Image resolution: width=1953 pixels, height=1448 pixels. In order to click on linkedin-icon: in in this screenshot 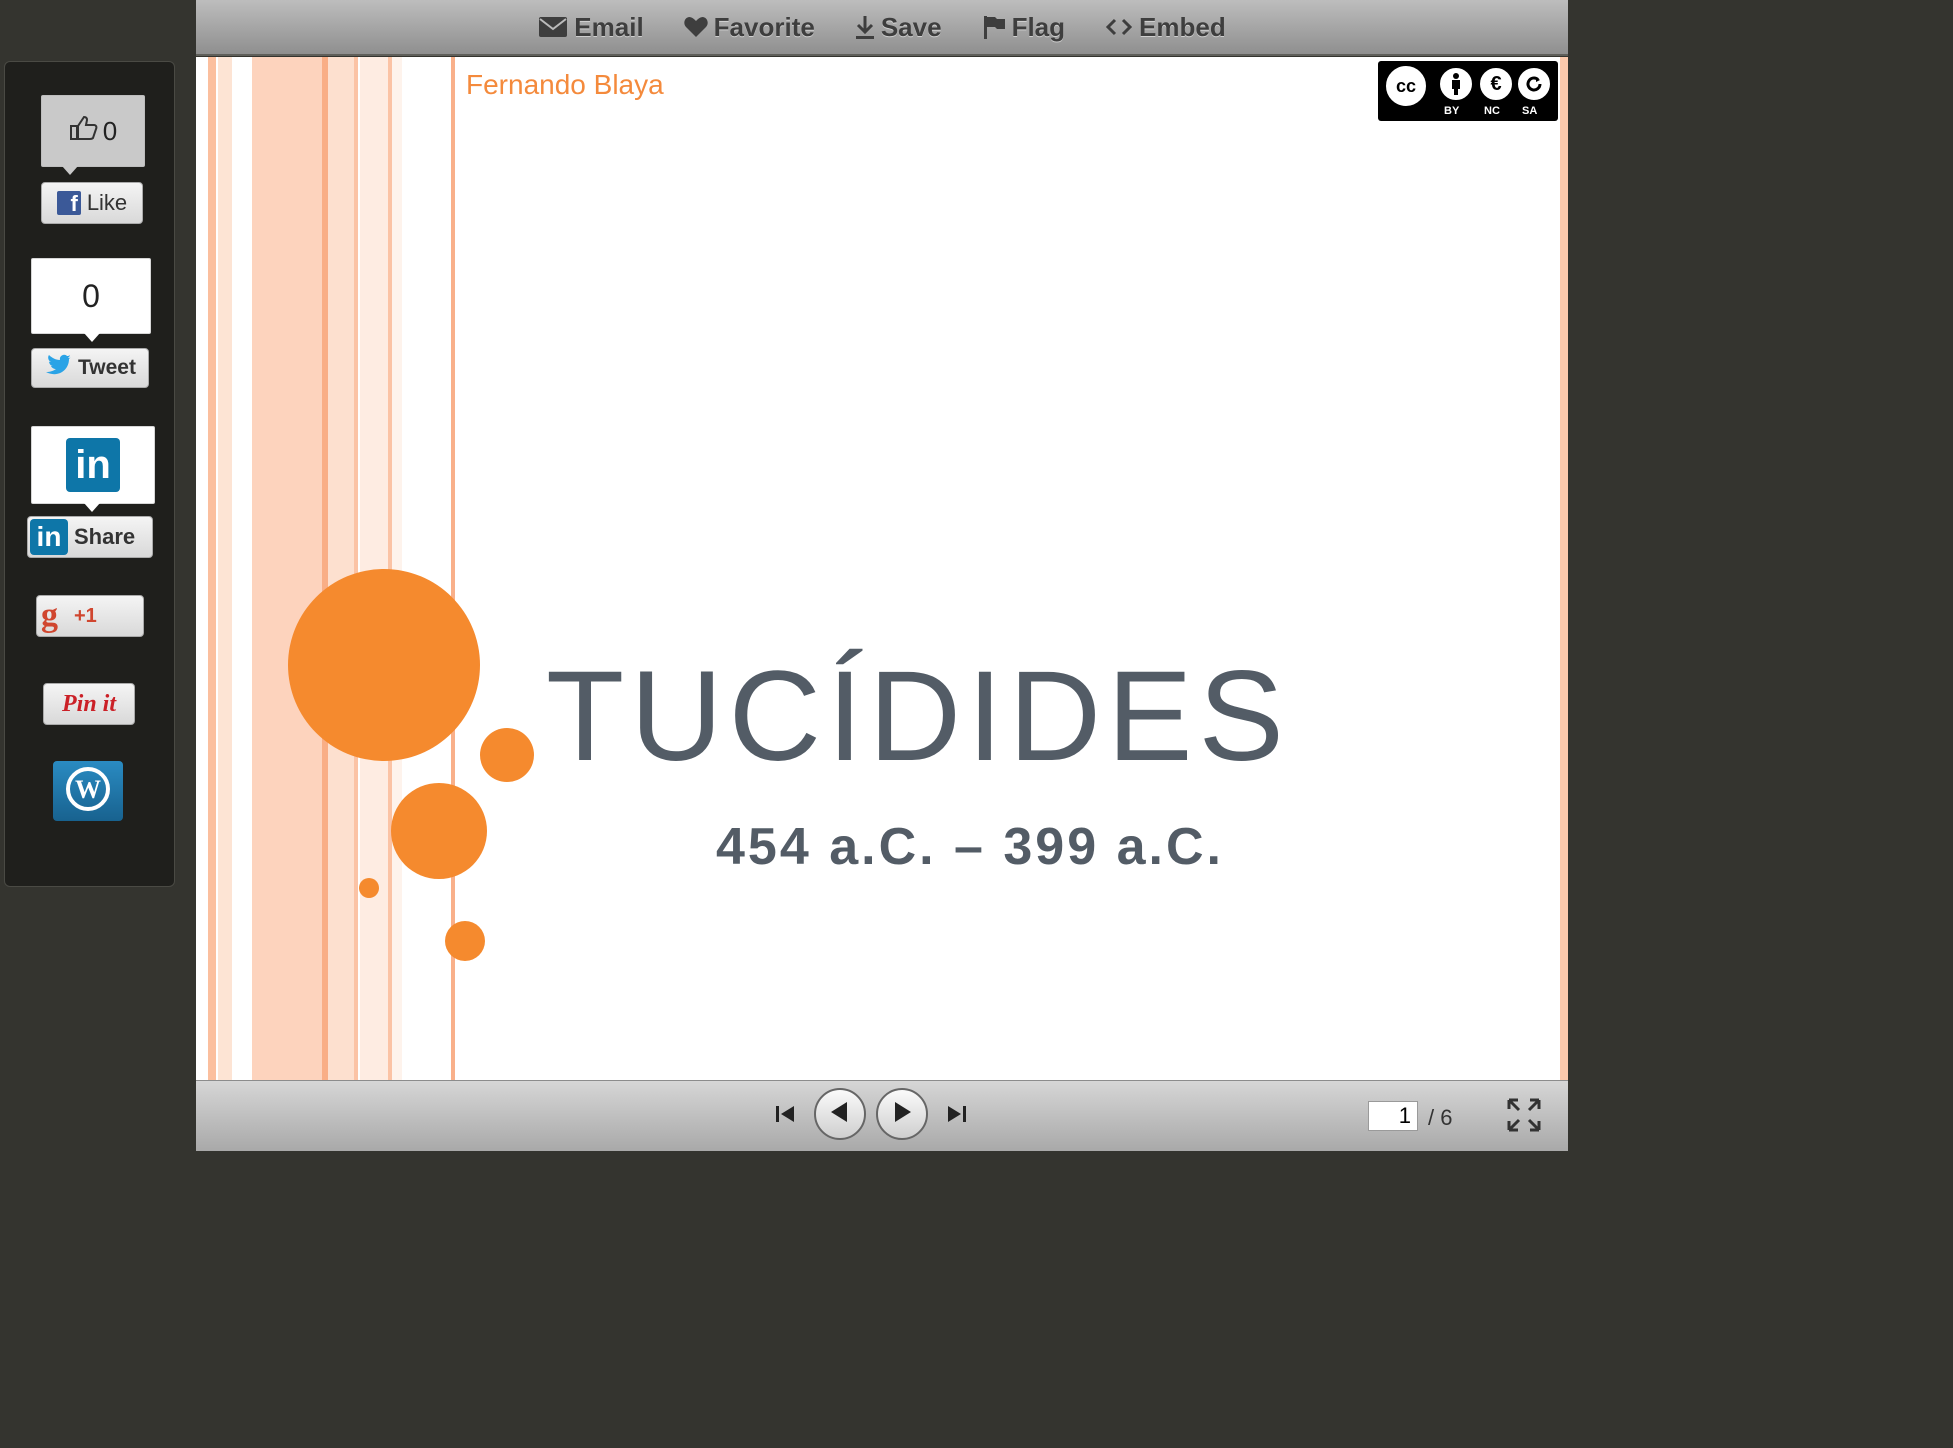, I will do `click(93, 465)`.